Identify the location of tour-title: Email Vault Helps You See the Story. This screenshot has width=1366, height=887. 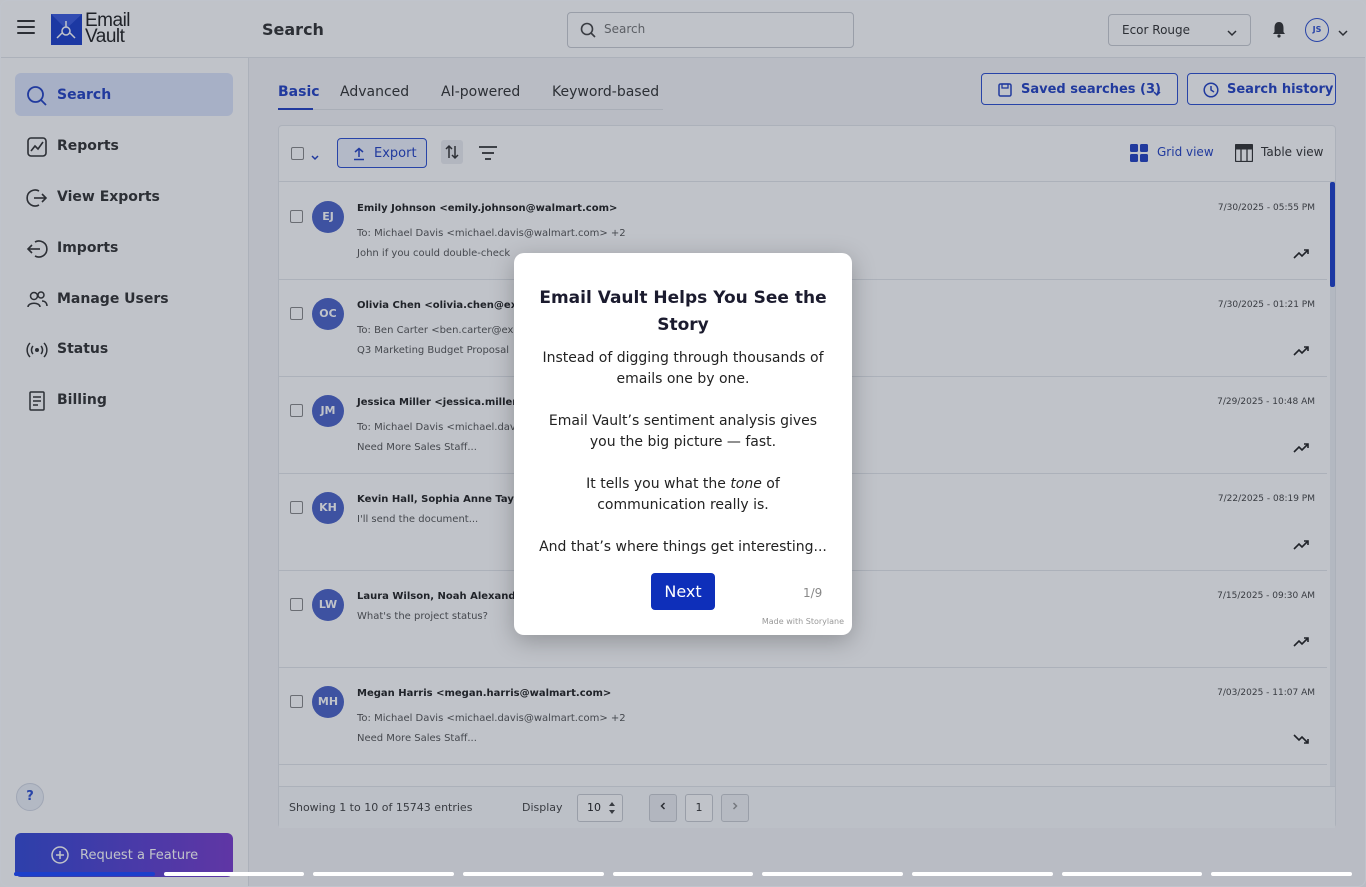
(683, 311).